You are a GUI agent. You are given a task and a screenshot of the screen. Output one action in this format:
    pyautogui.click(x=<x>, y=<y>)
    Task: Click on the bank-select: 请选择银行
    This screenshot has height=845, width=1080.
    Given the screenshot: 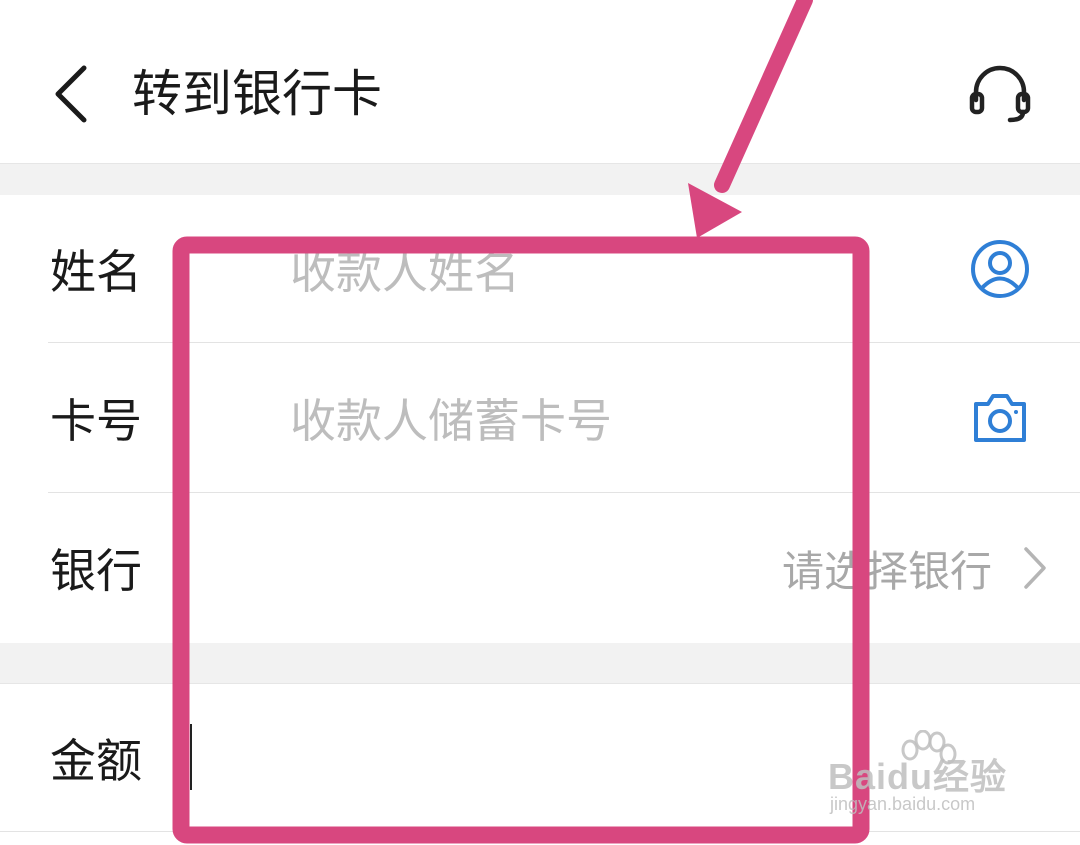 What is the action you would take?
    pyautogui.click(x=916, y=568)
    